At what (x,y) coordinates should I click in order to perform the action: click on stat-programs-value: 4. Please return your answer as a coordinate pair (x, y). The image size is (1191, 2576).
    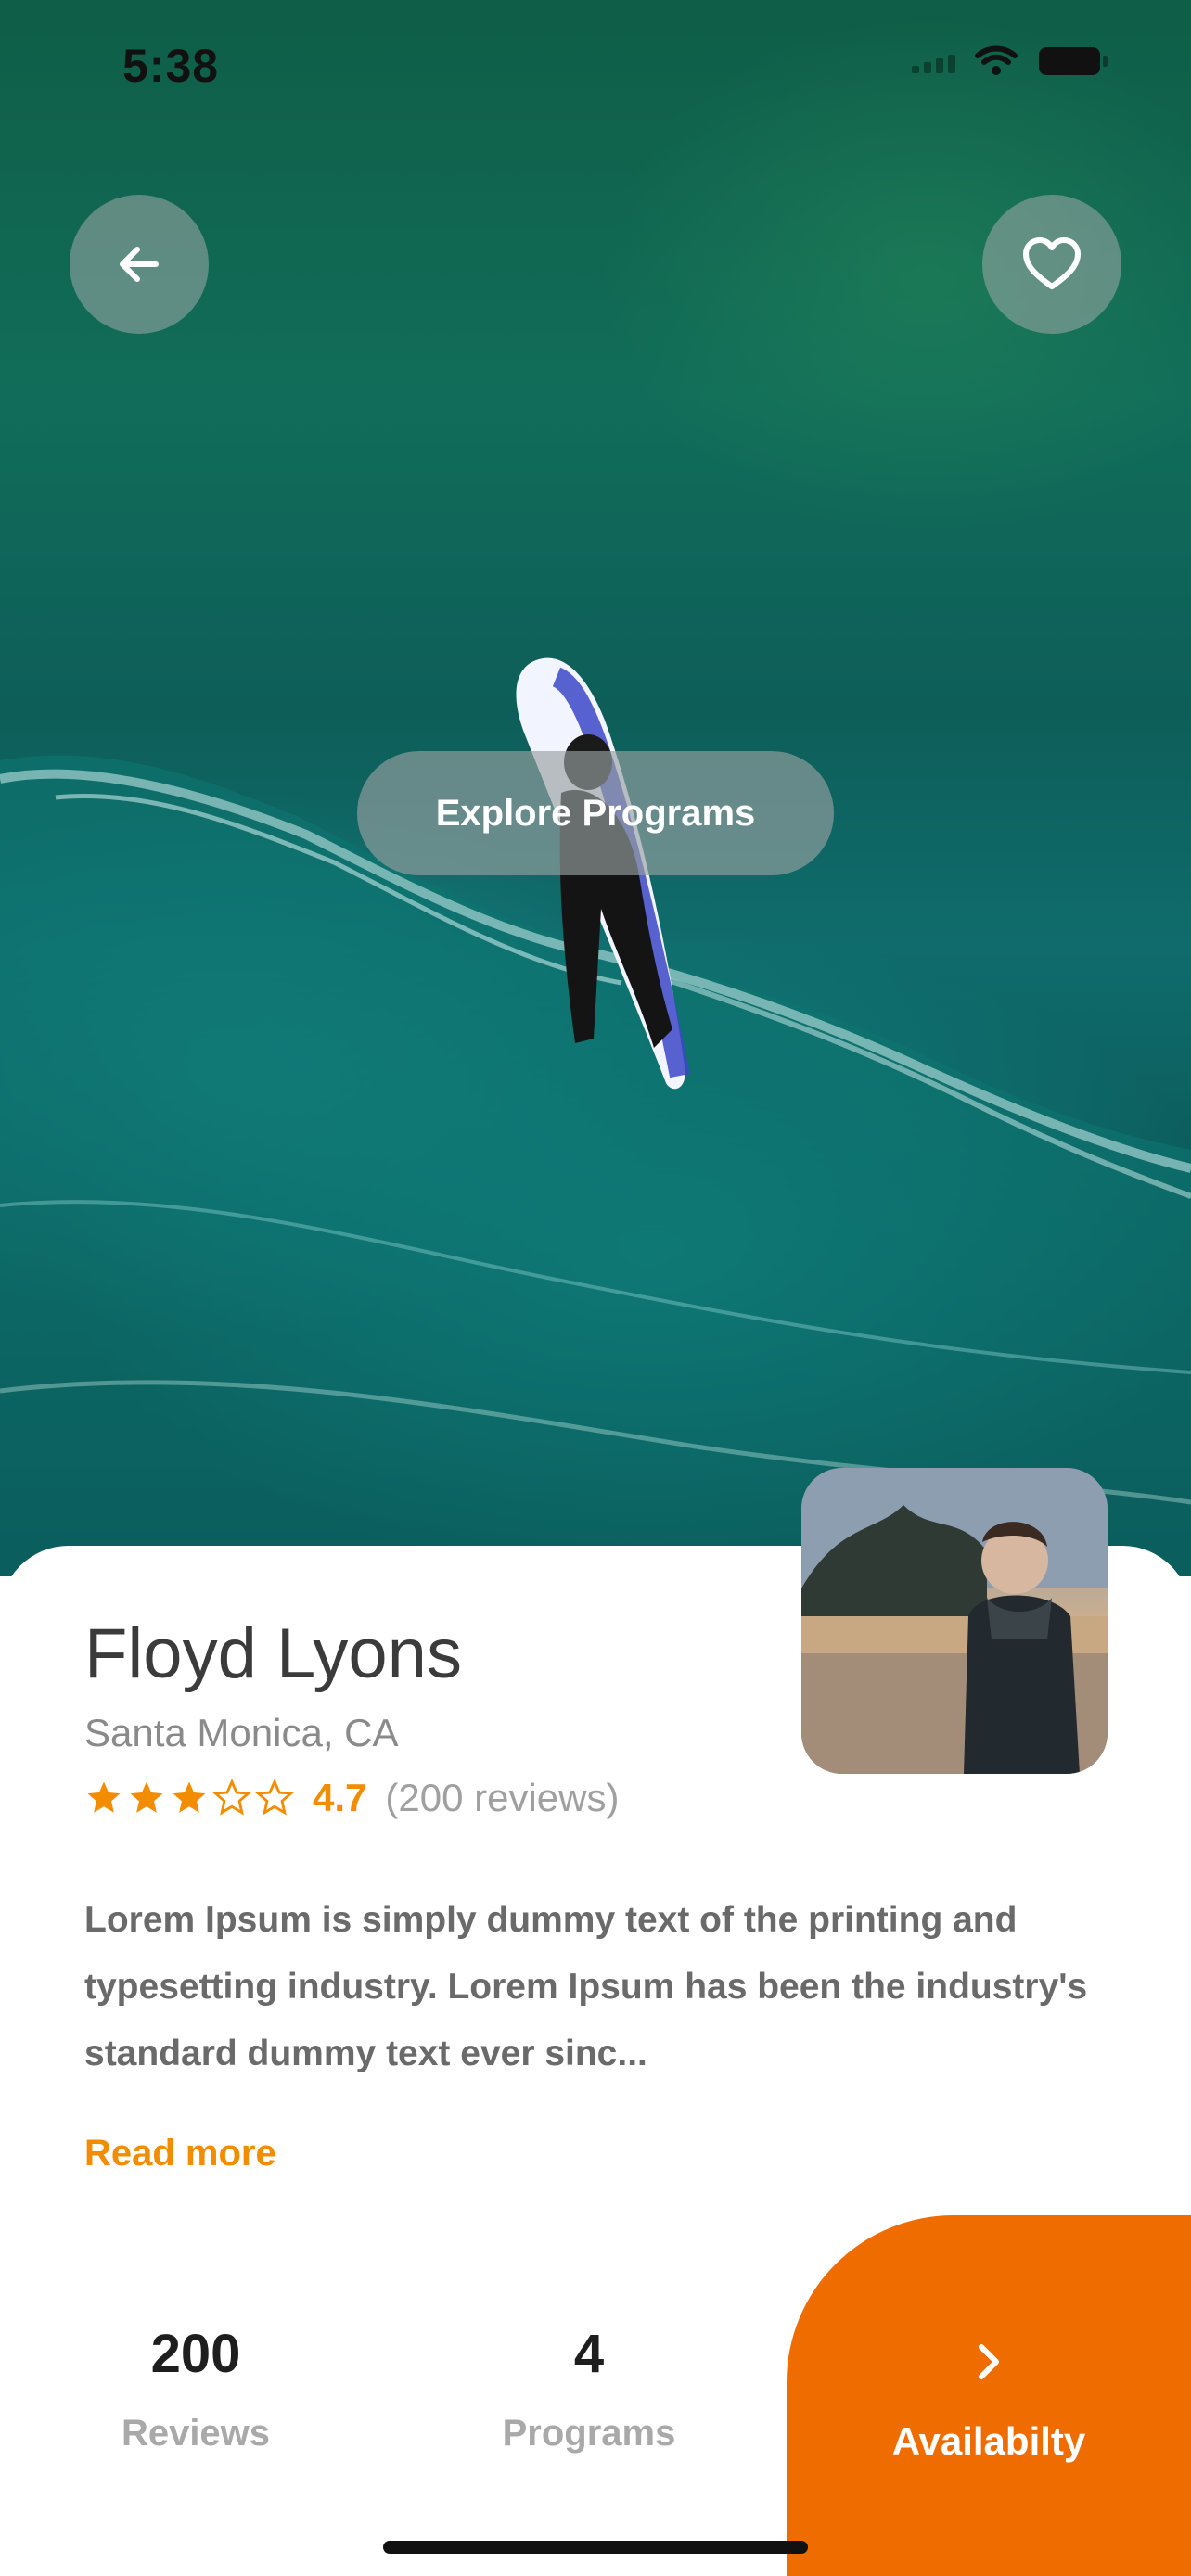
    Looking at the image, I should click on (589, 2354).